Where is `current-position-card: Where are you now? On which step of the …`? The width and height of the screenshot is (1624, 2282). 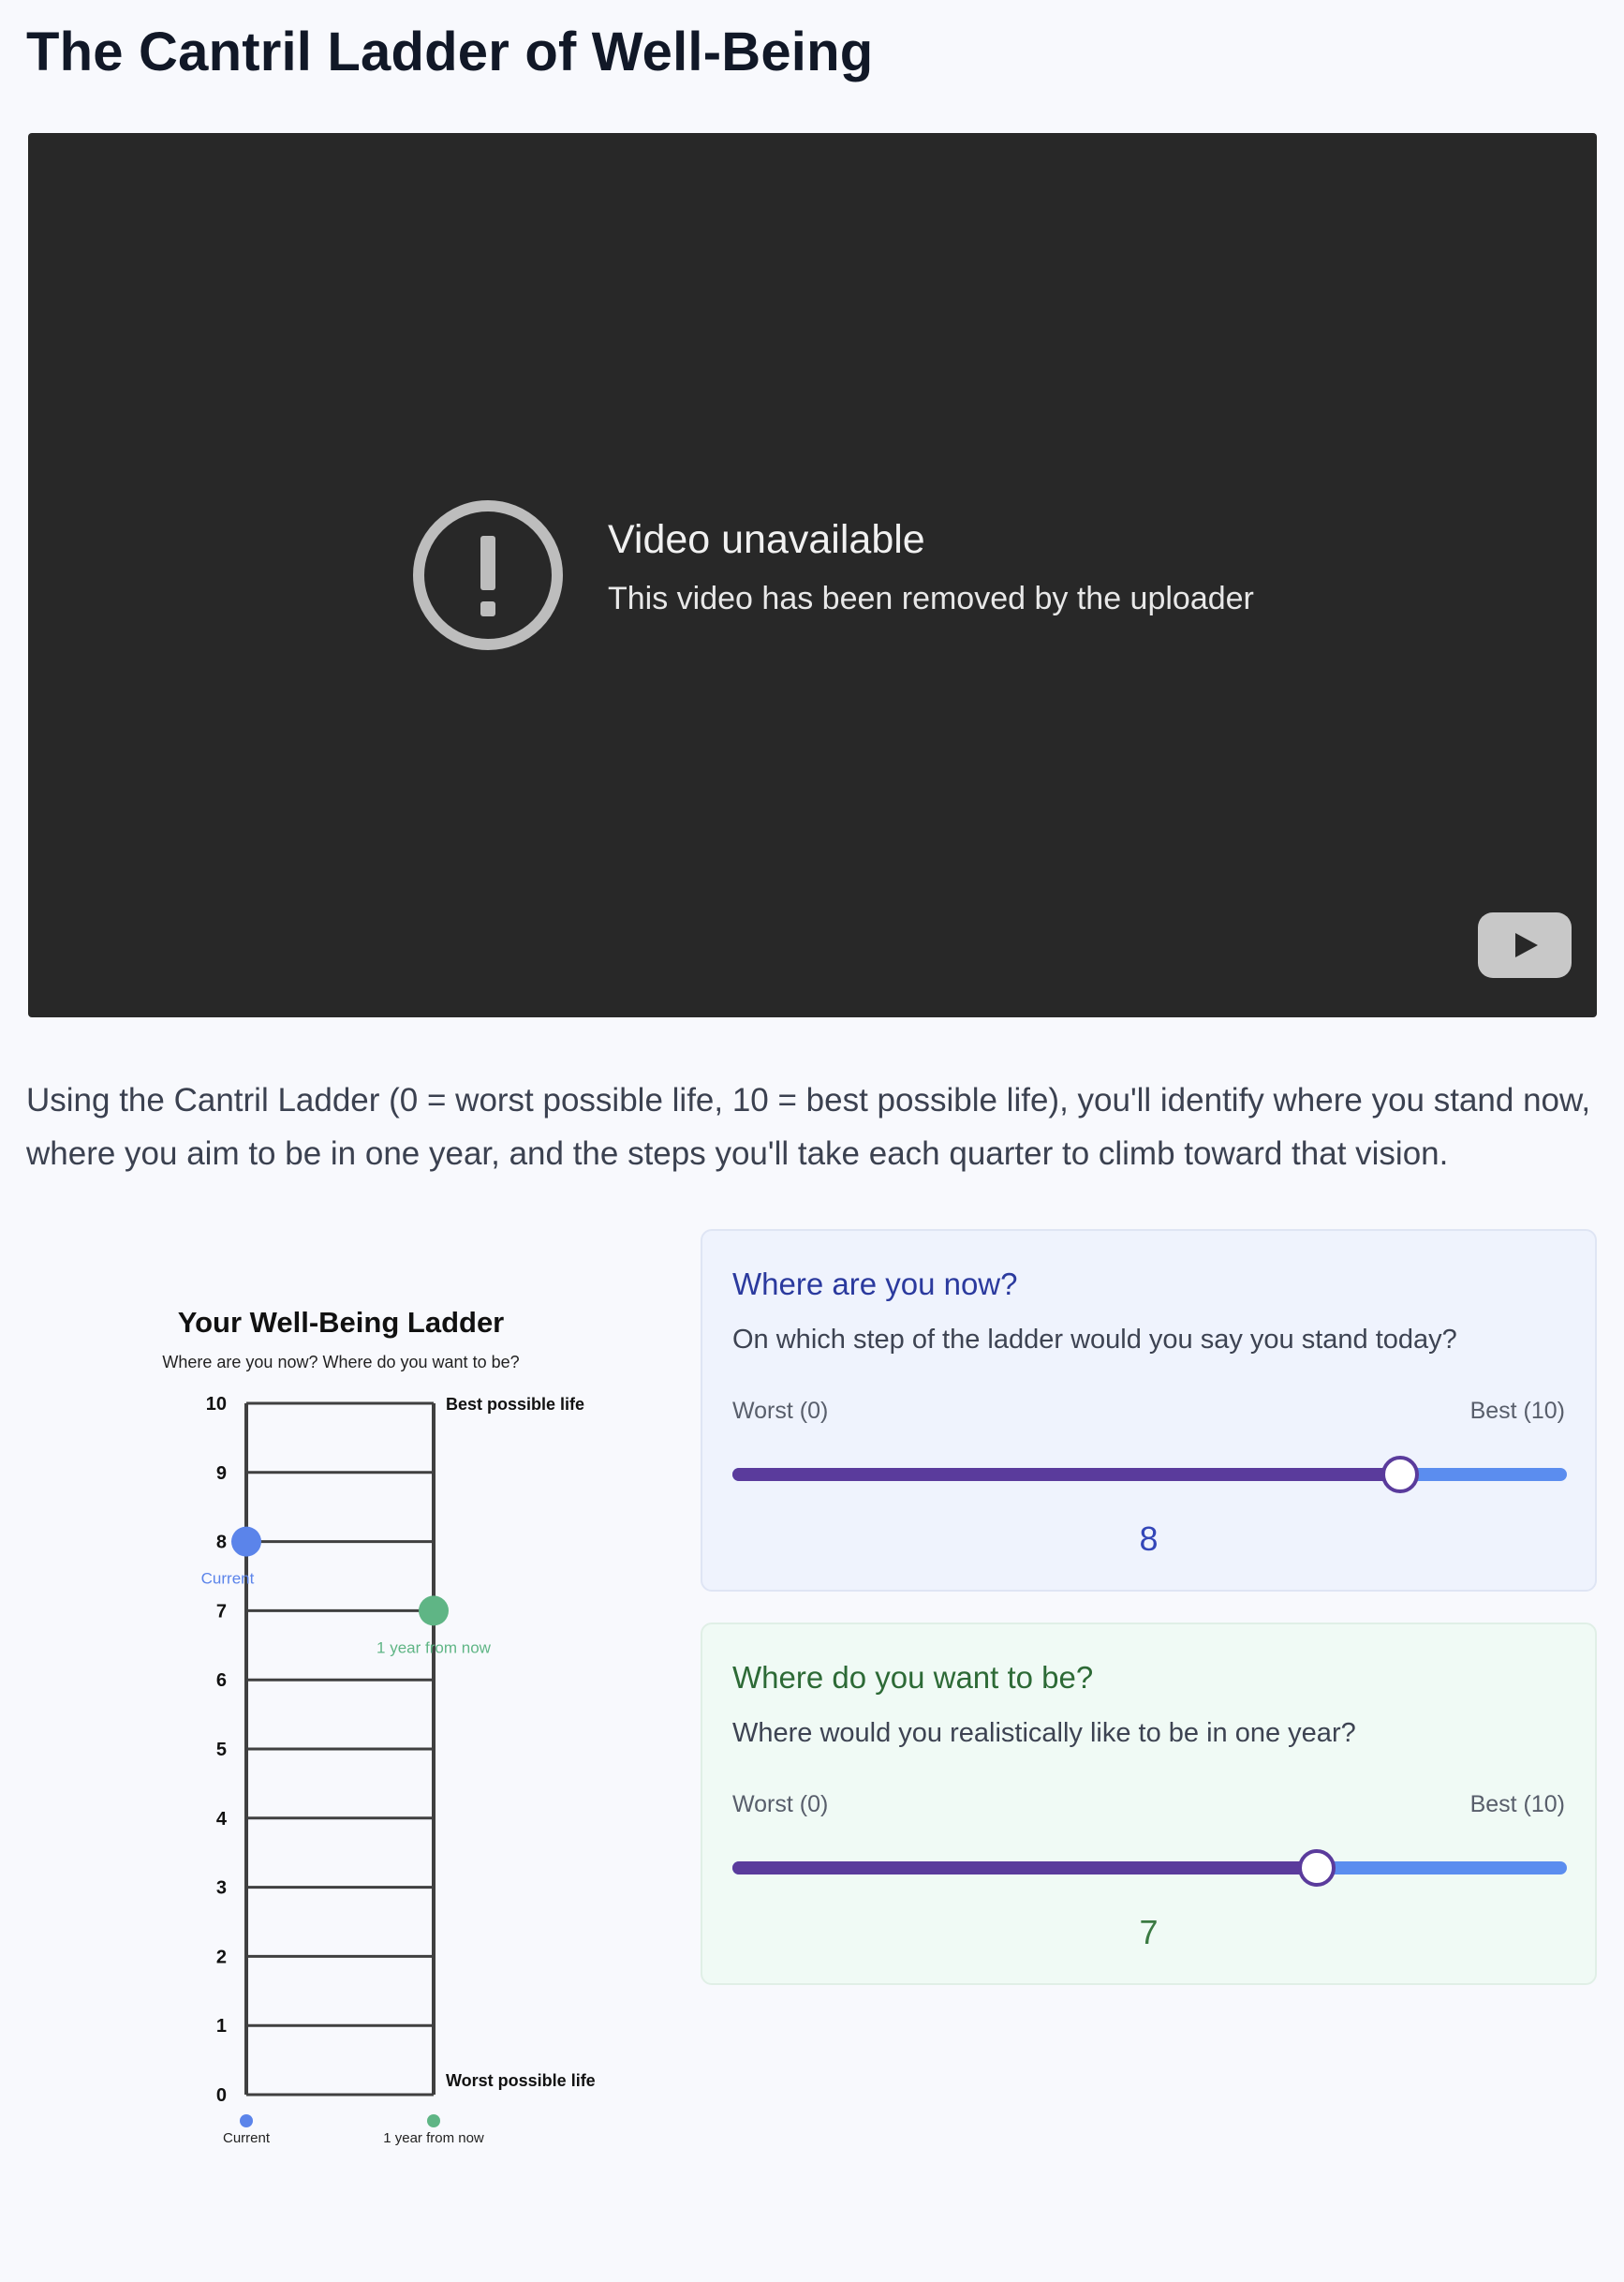
current-position-card: Where are you now? On which step of the … is located at coordinates (1149, 1410).